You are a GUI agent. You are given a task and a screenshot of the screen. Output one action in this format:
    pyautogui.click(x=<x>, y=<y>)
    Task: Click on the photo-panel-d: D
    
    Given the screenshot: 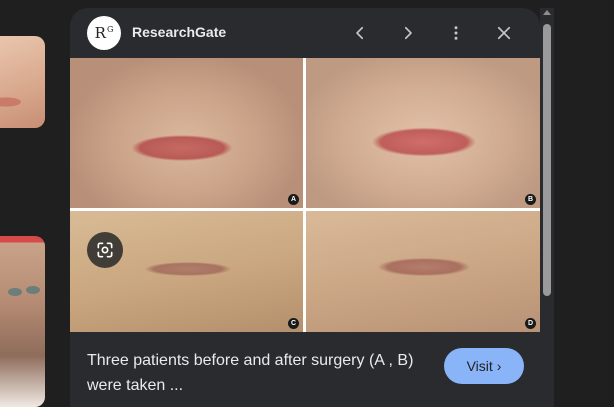 What is the action you would take?
    pyautogui.click(x=423, y=271)
    